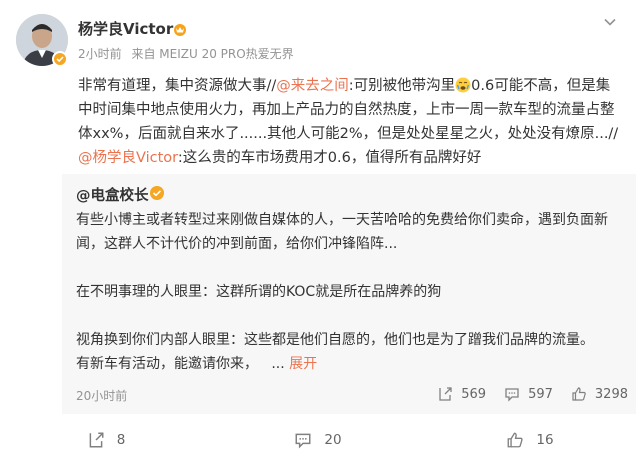 This screenshot has height=465, width=636. What do you see at coordinates (167, 364) in the screenshot?
I see `repost-text-segment: 有新车有活动，能邀请你来，` at bounding box center [167, 364].